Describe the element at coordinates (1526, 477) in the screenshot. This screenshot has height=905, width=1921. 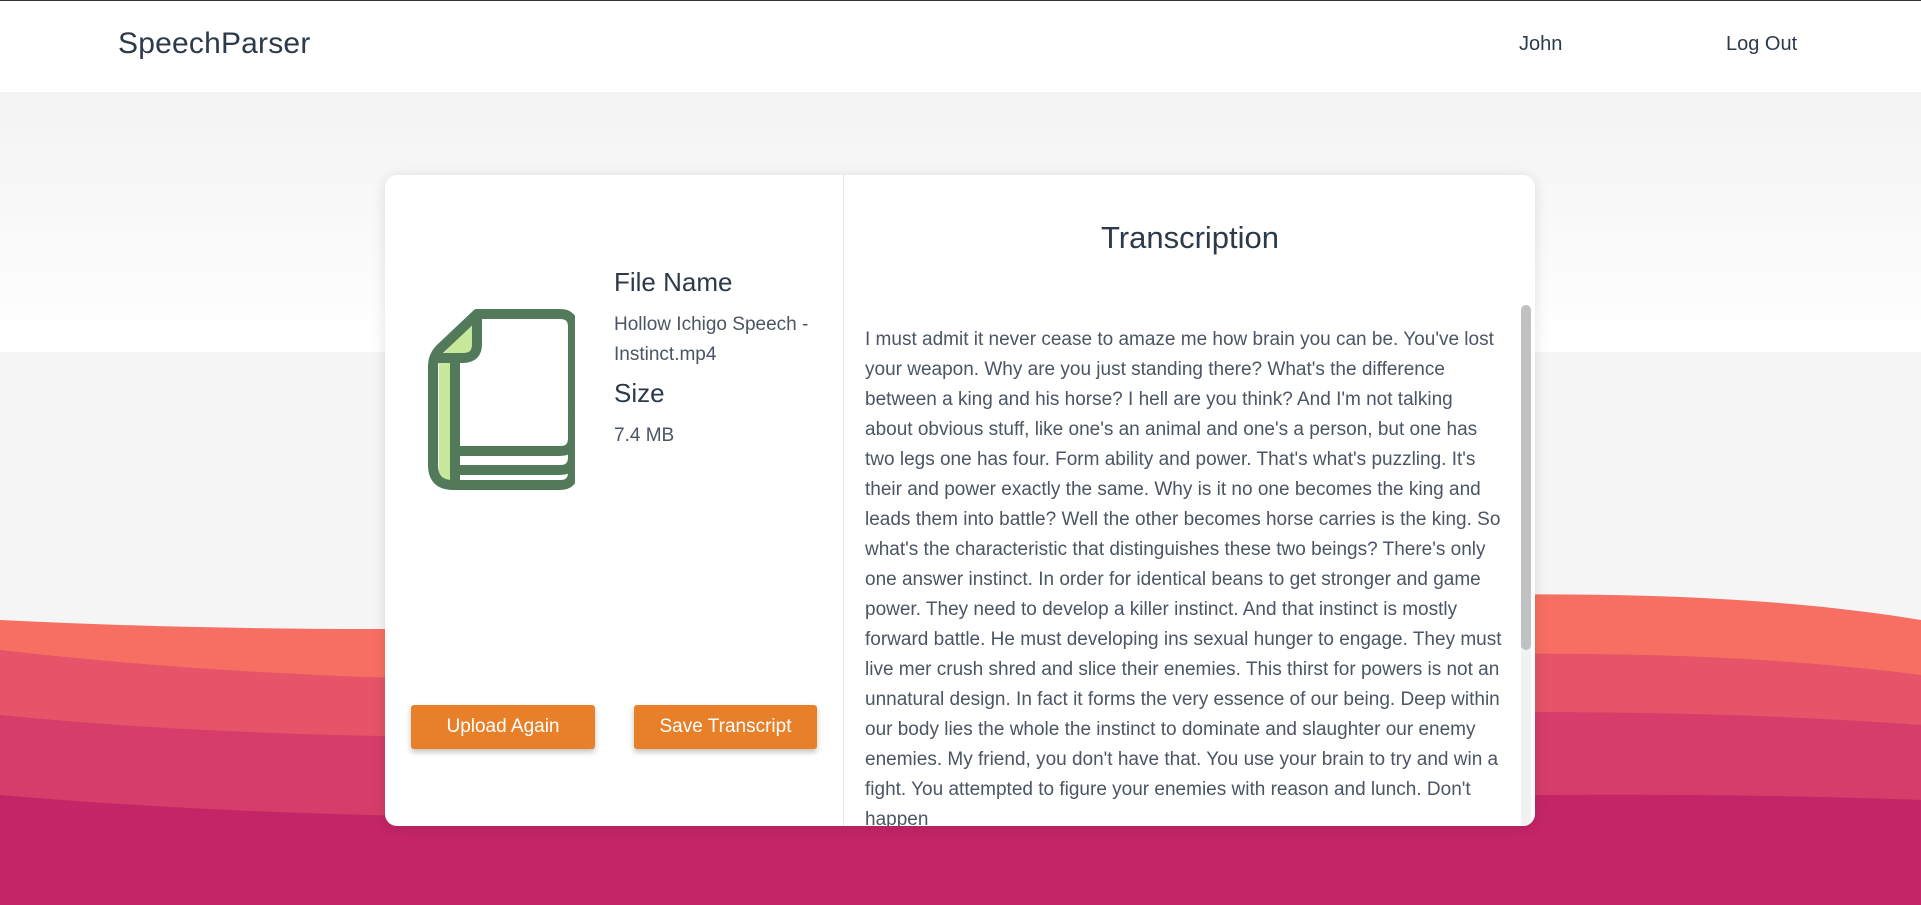
I see `scrollbar-thumb` at that location.